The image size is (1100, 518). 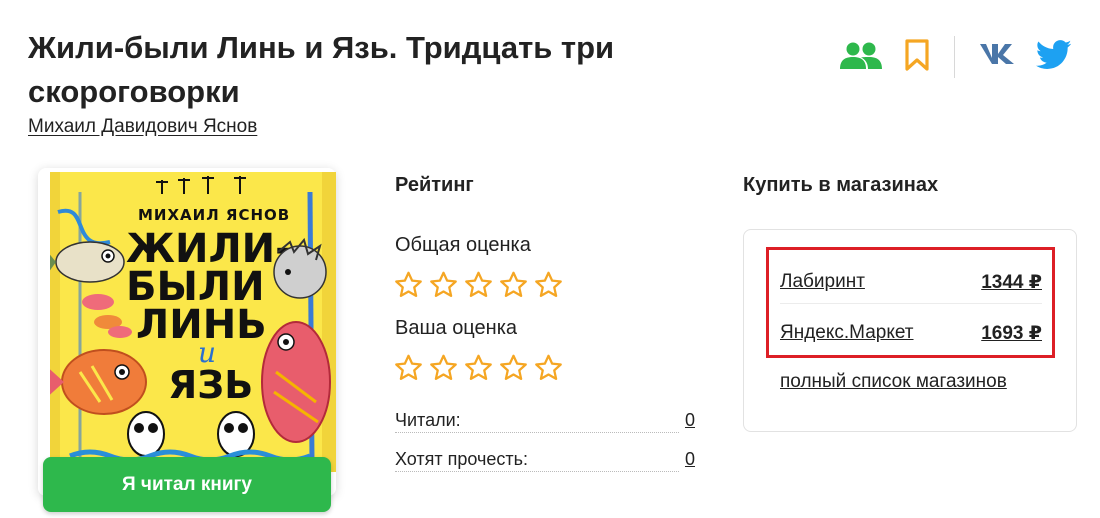 What do you see at coordinates (954, 57) in the screenshot?
I see `header-divider` at bounding box center [954, 57].